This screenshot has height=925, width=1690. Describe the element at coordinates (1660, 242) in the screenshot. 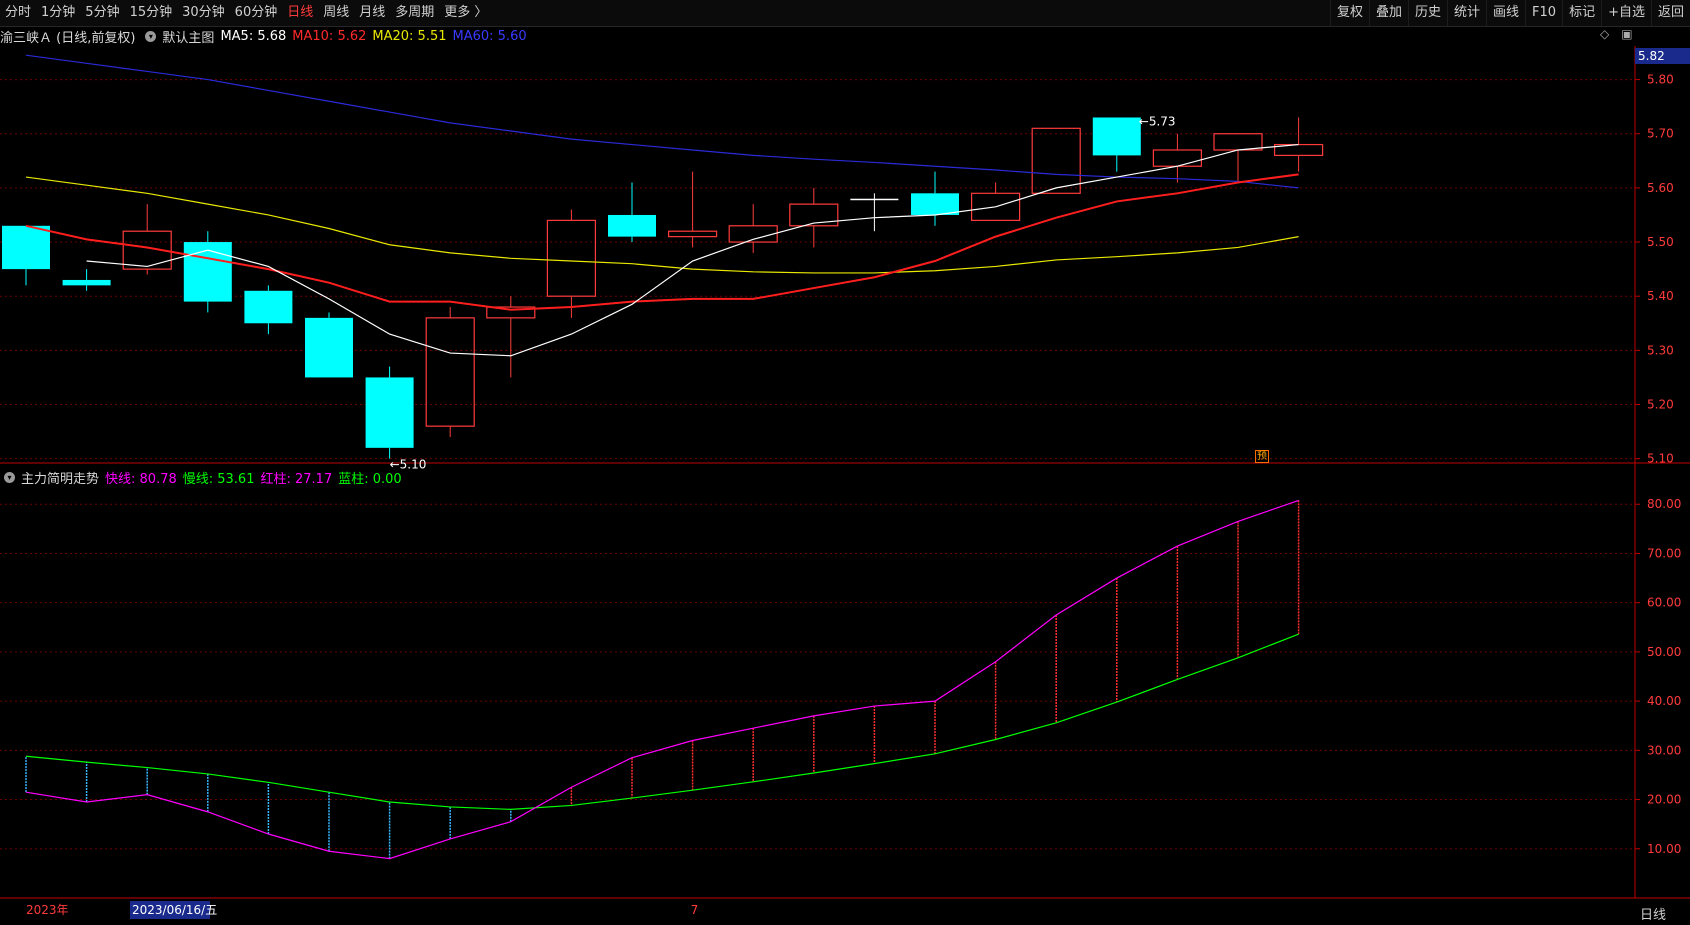

I see `main-tick-label-3: 5.50` at that location.